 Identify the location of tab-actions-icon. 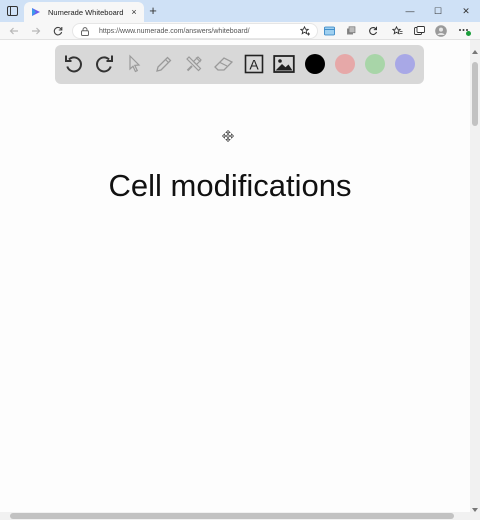
(12, 11).